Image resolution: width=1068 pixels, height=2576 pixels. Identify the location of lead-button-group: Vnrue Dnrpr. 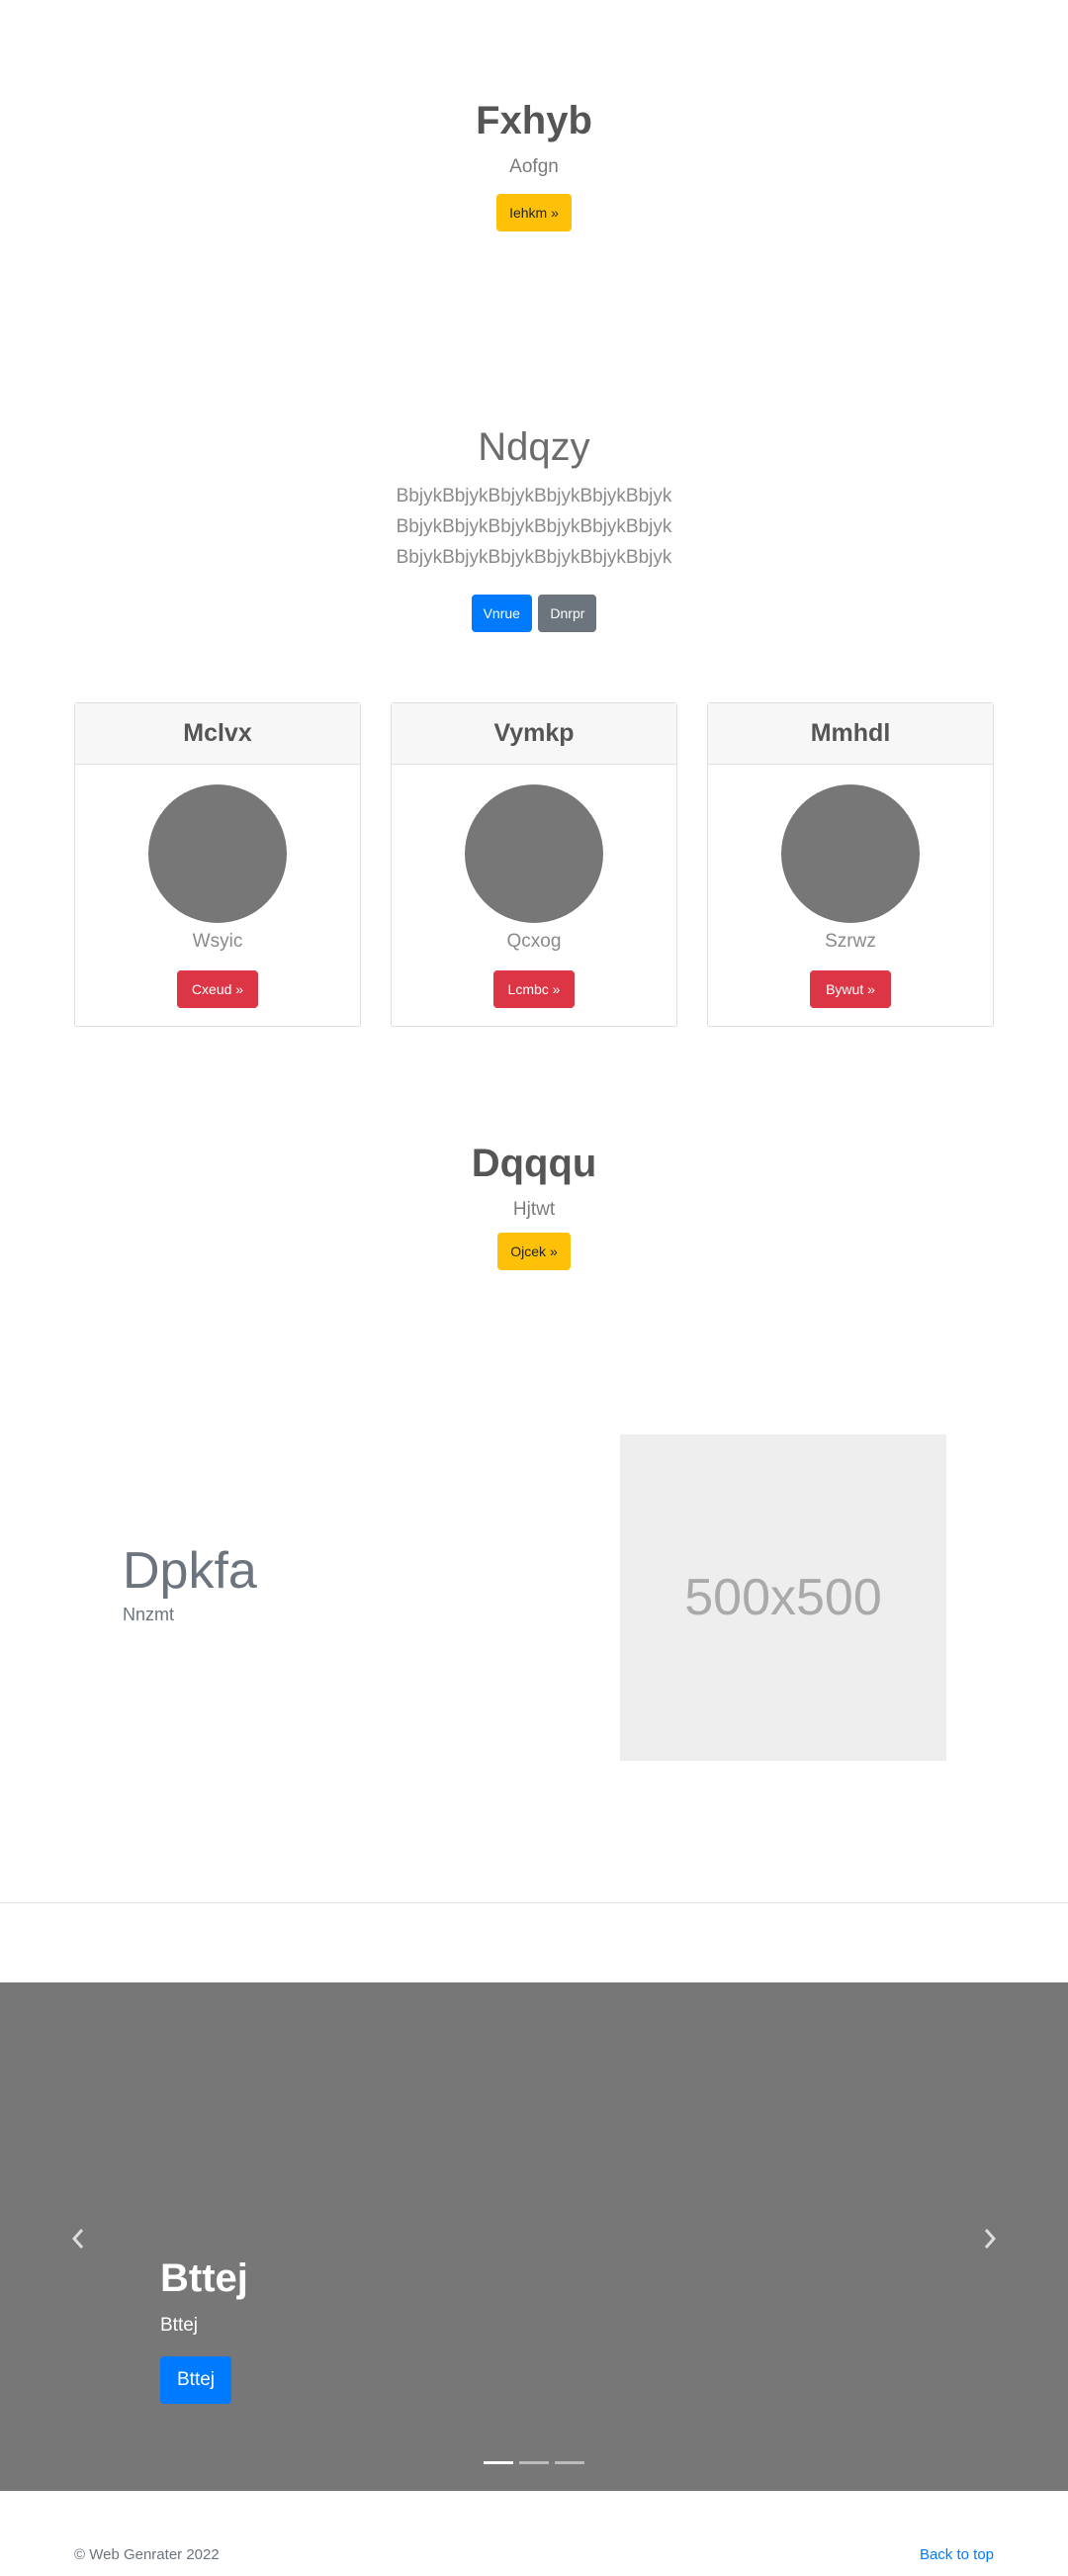
(534, 614).